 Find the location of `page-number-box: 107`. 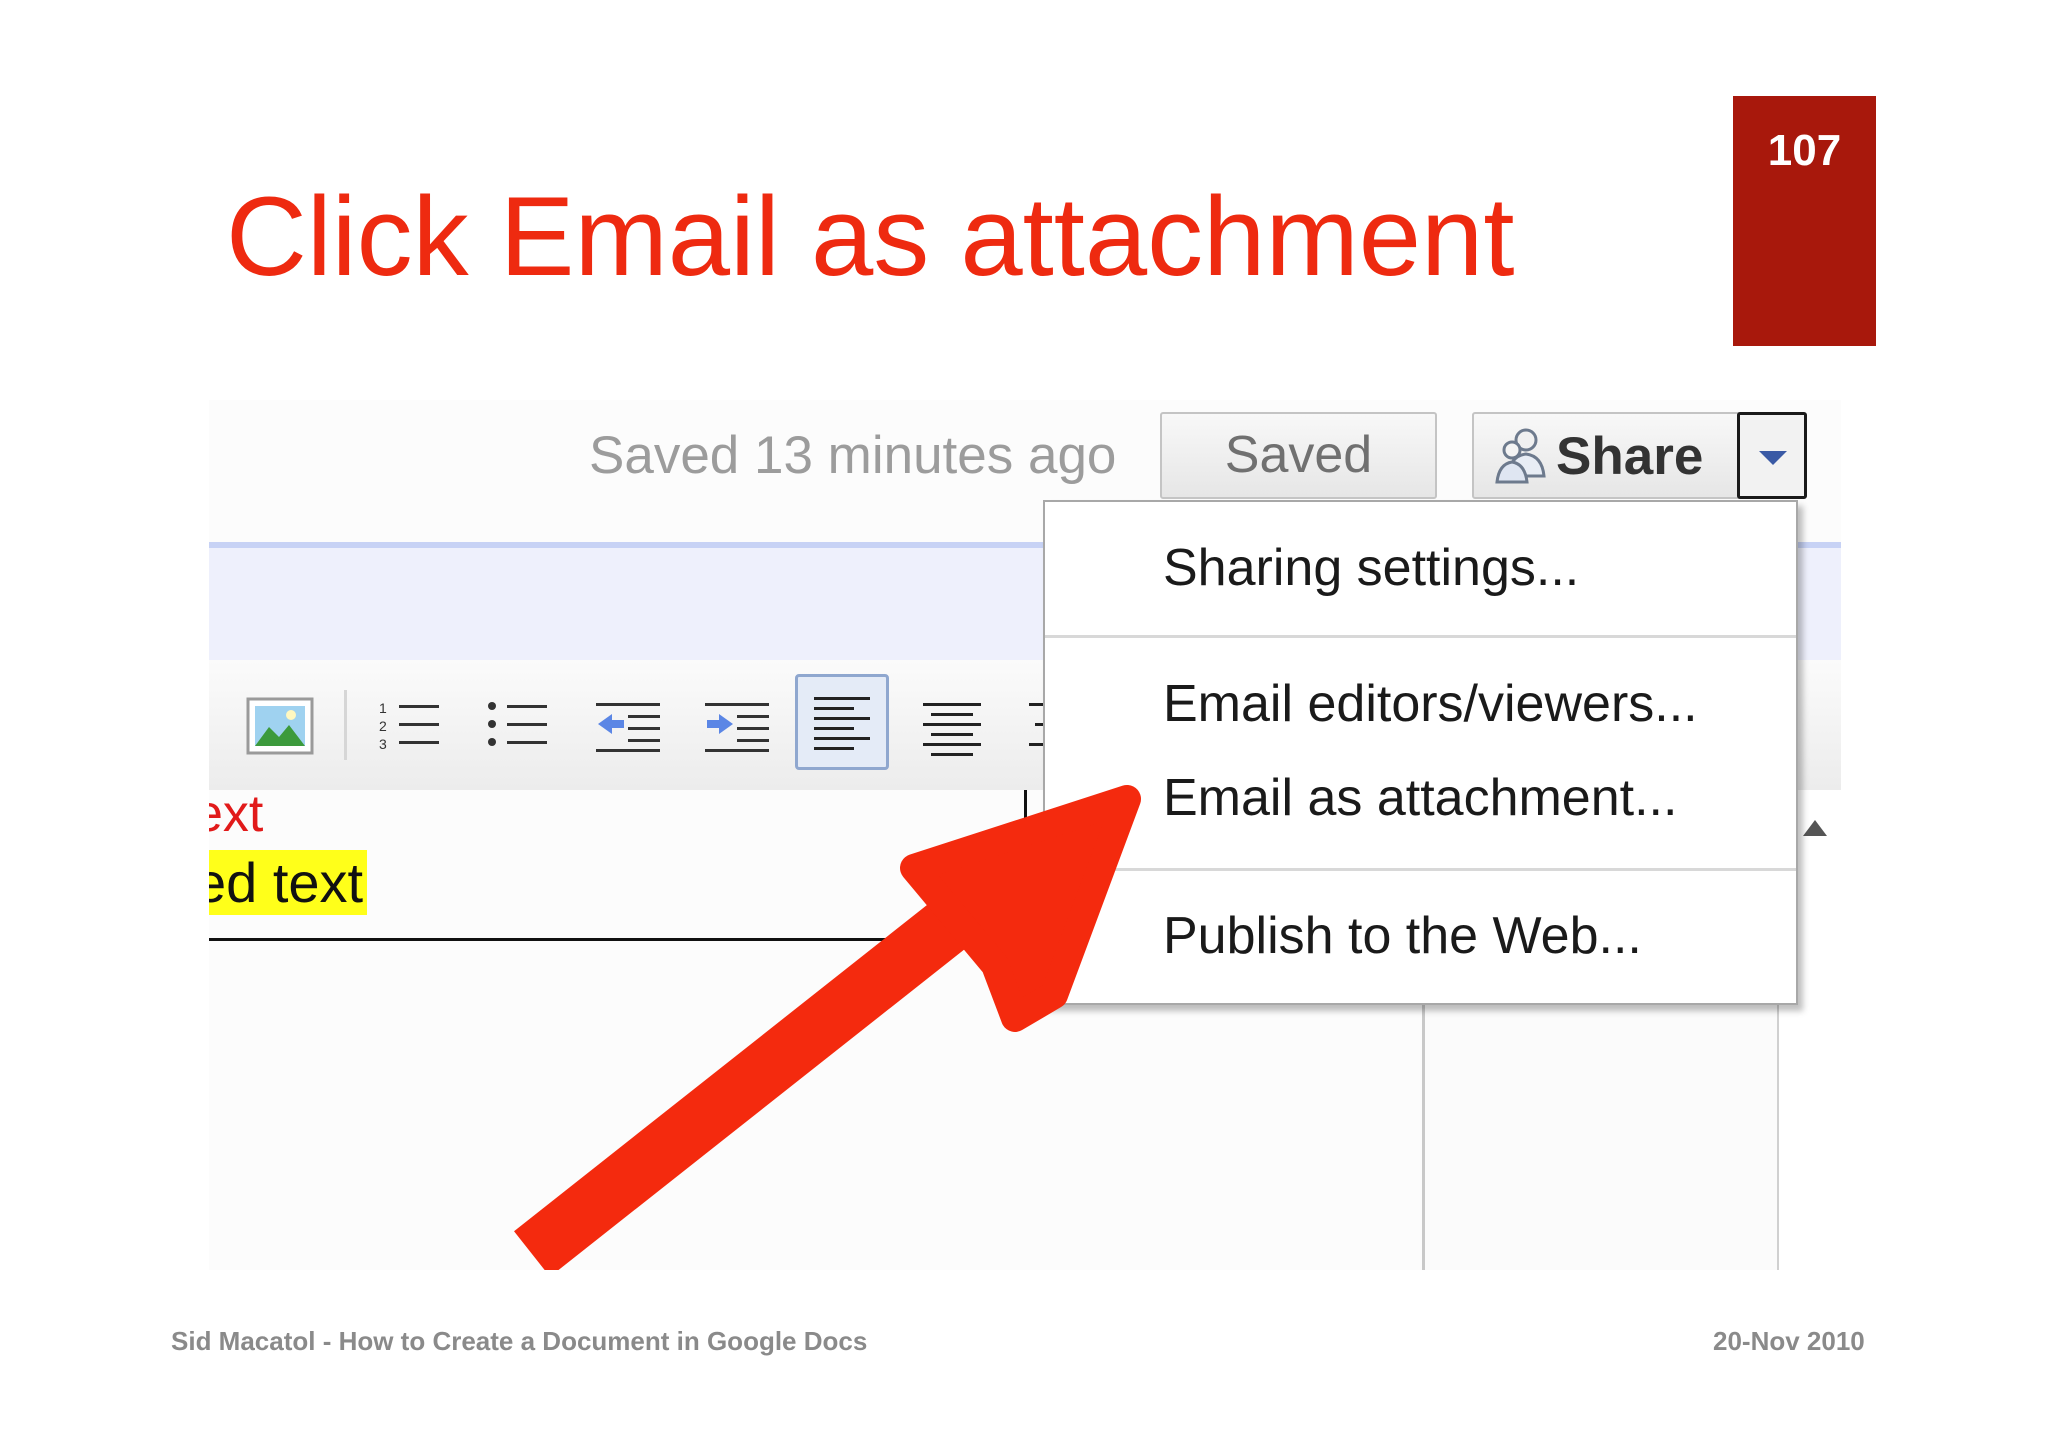

page-number-box: 107 is located at coordinates (1804, 221).